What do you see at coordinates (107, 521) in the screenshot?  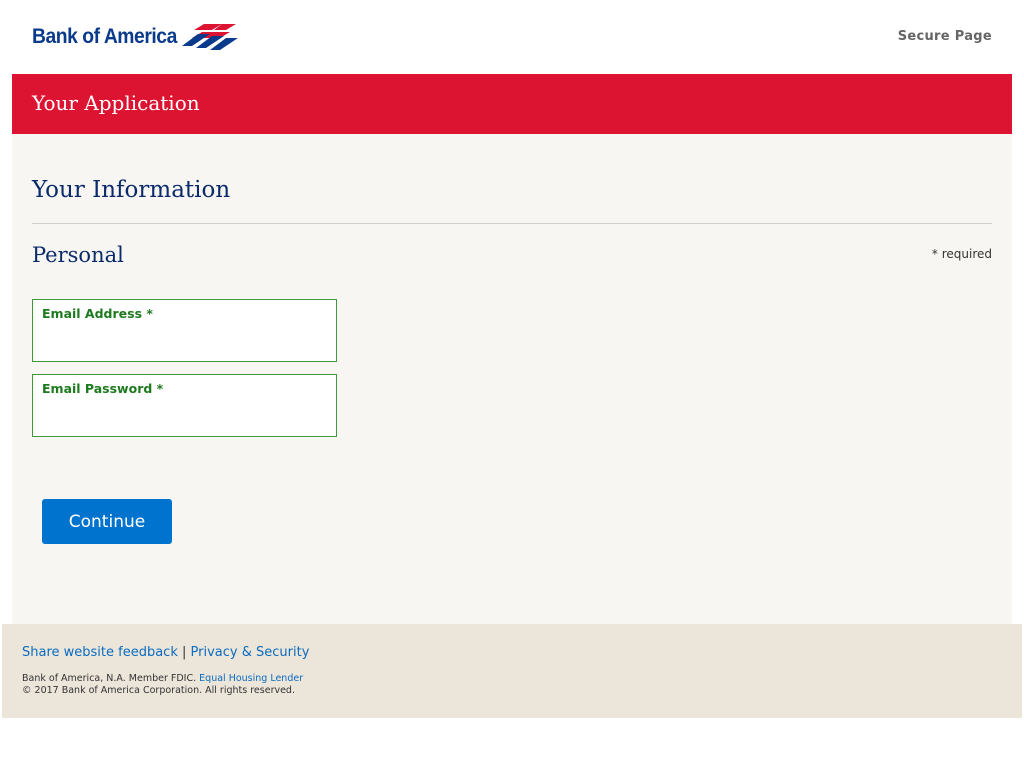 I see `continue-button: Continue` at bounding box center [107, 521].